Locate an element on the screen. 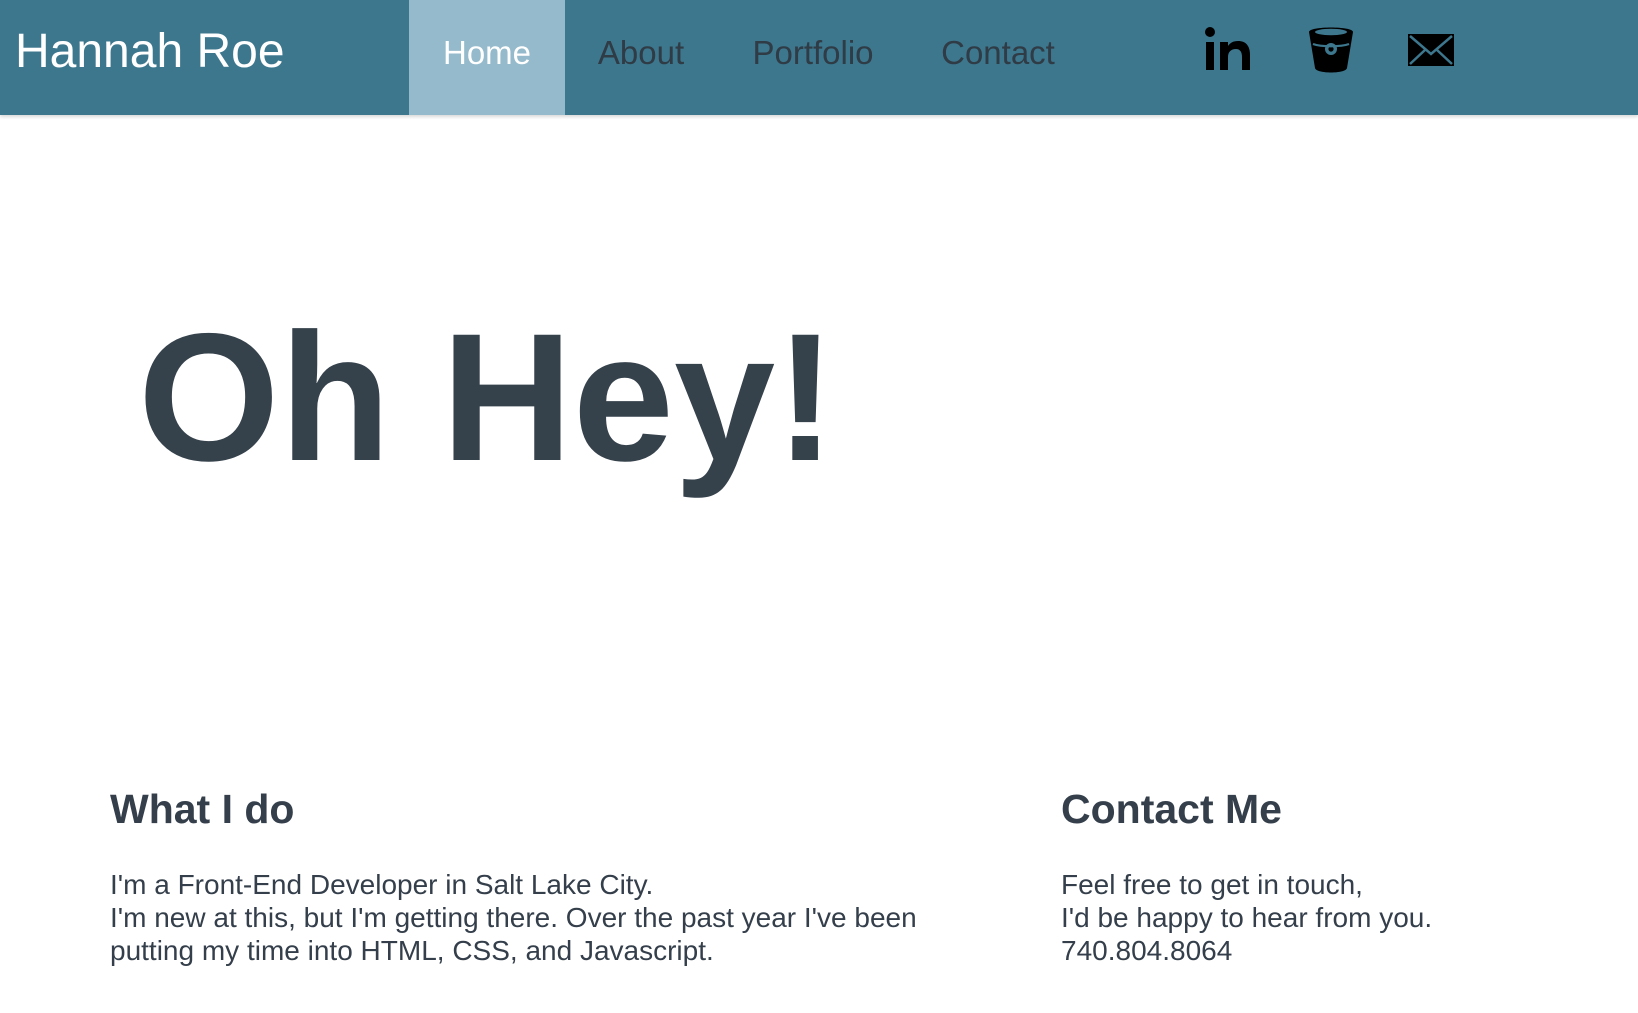 The height and width of the screenshot is (1013, 1638). nav-contact: Contact is located at coordinates (998, 57).